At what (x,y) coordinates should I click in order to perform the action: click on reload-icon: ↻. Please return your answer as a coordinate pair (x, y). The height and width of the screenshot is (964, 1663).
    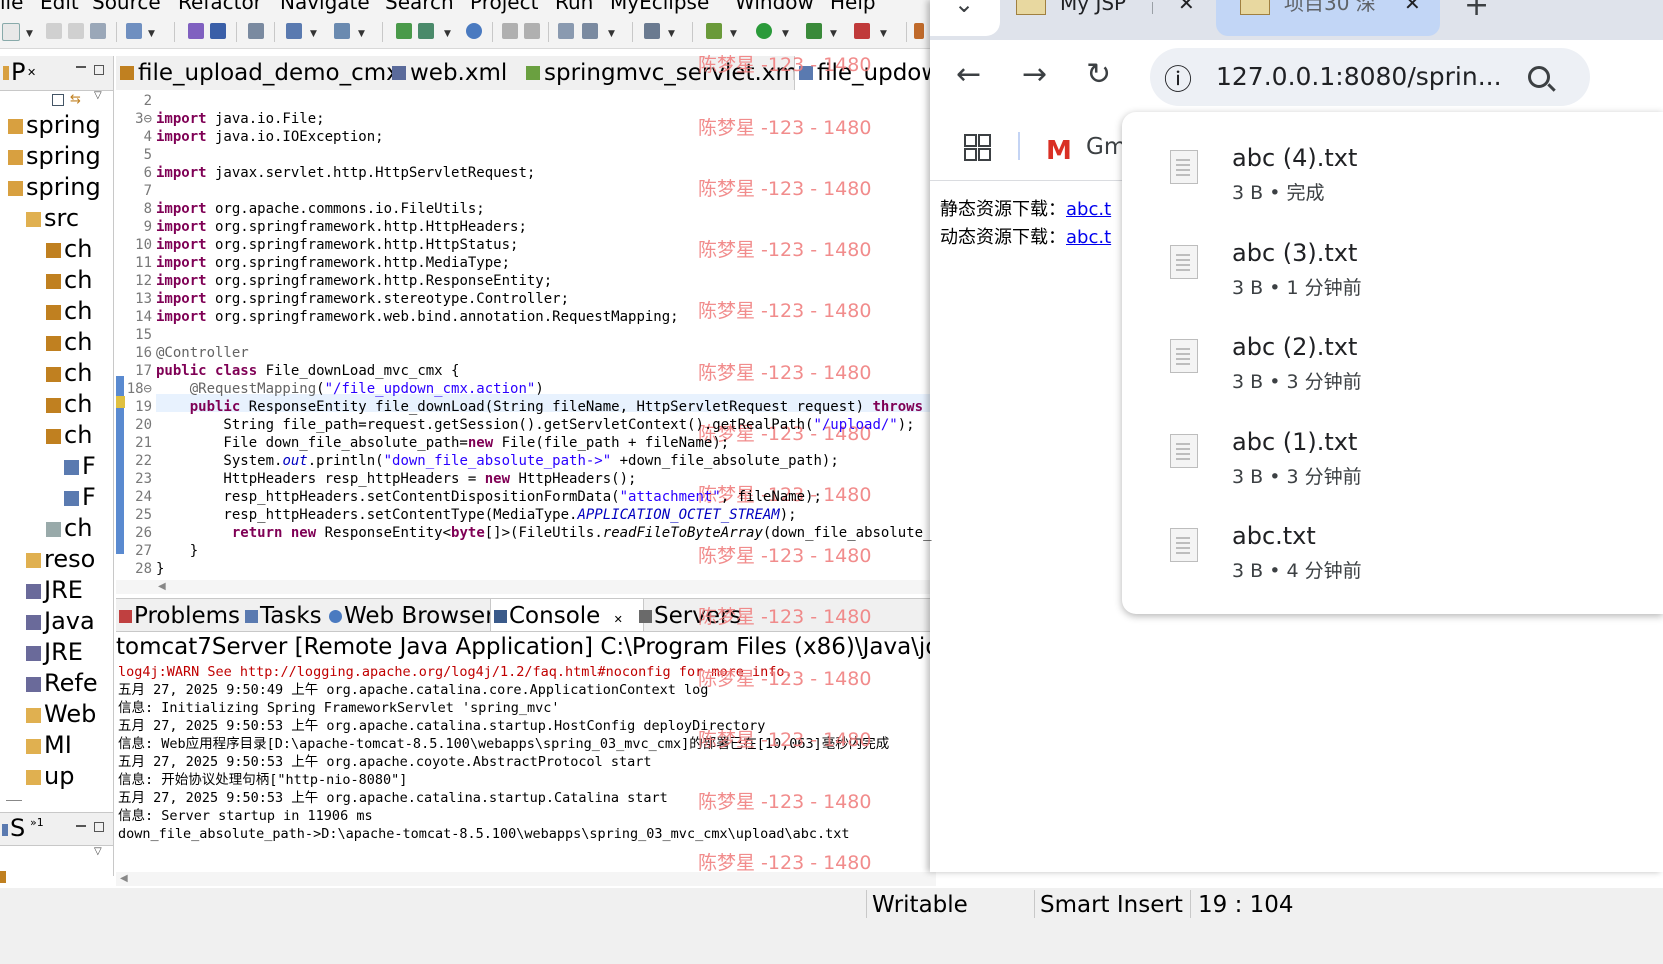
    Looking at the image, I should click on (1098, 75).